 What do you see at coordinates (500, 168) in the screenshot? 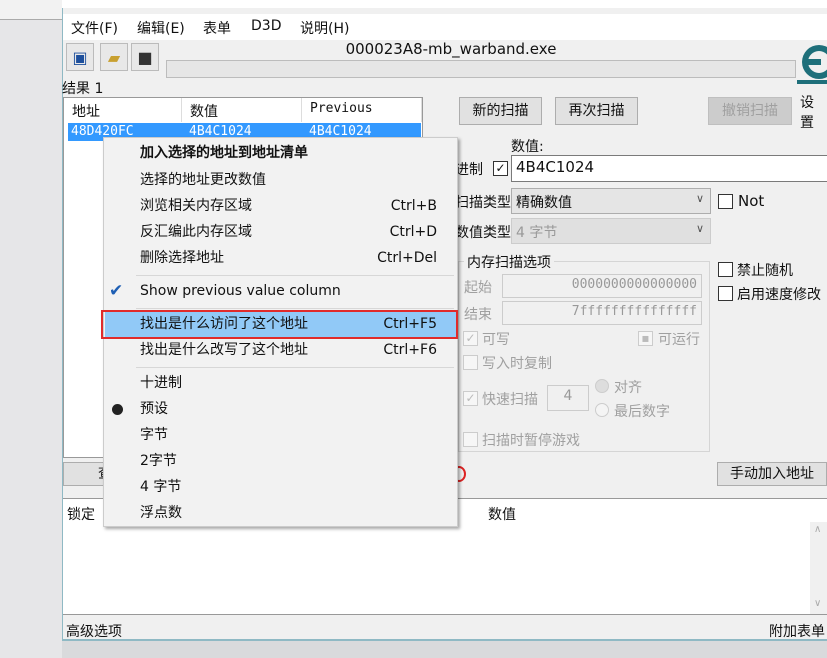
I see `hex-checkbox: ✓` at bounding box center [500, 168].